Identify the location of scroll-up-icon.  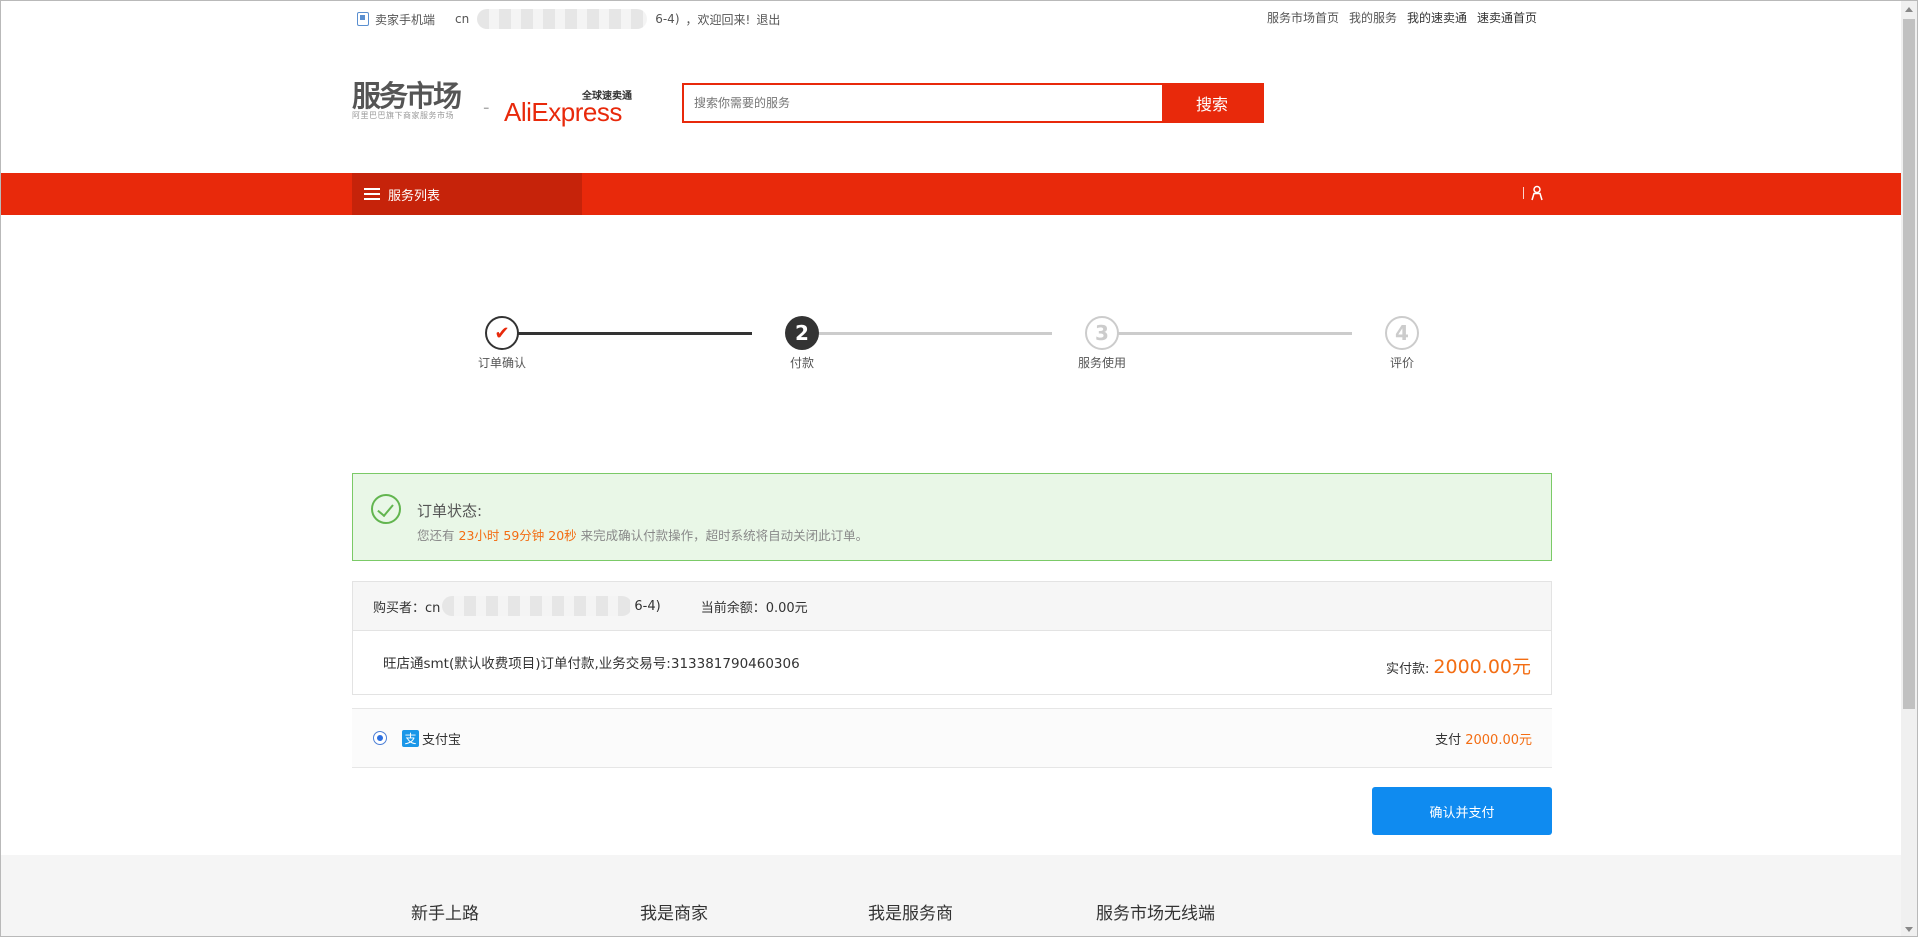
(1909, 9).